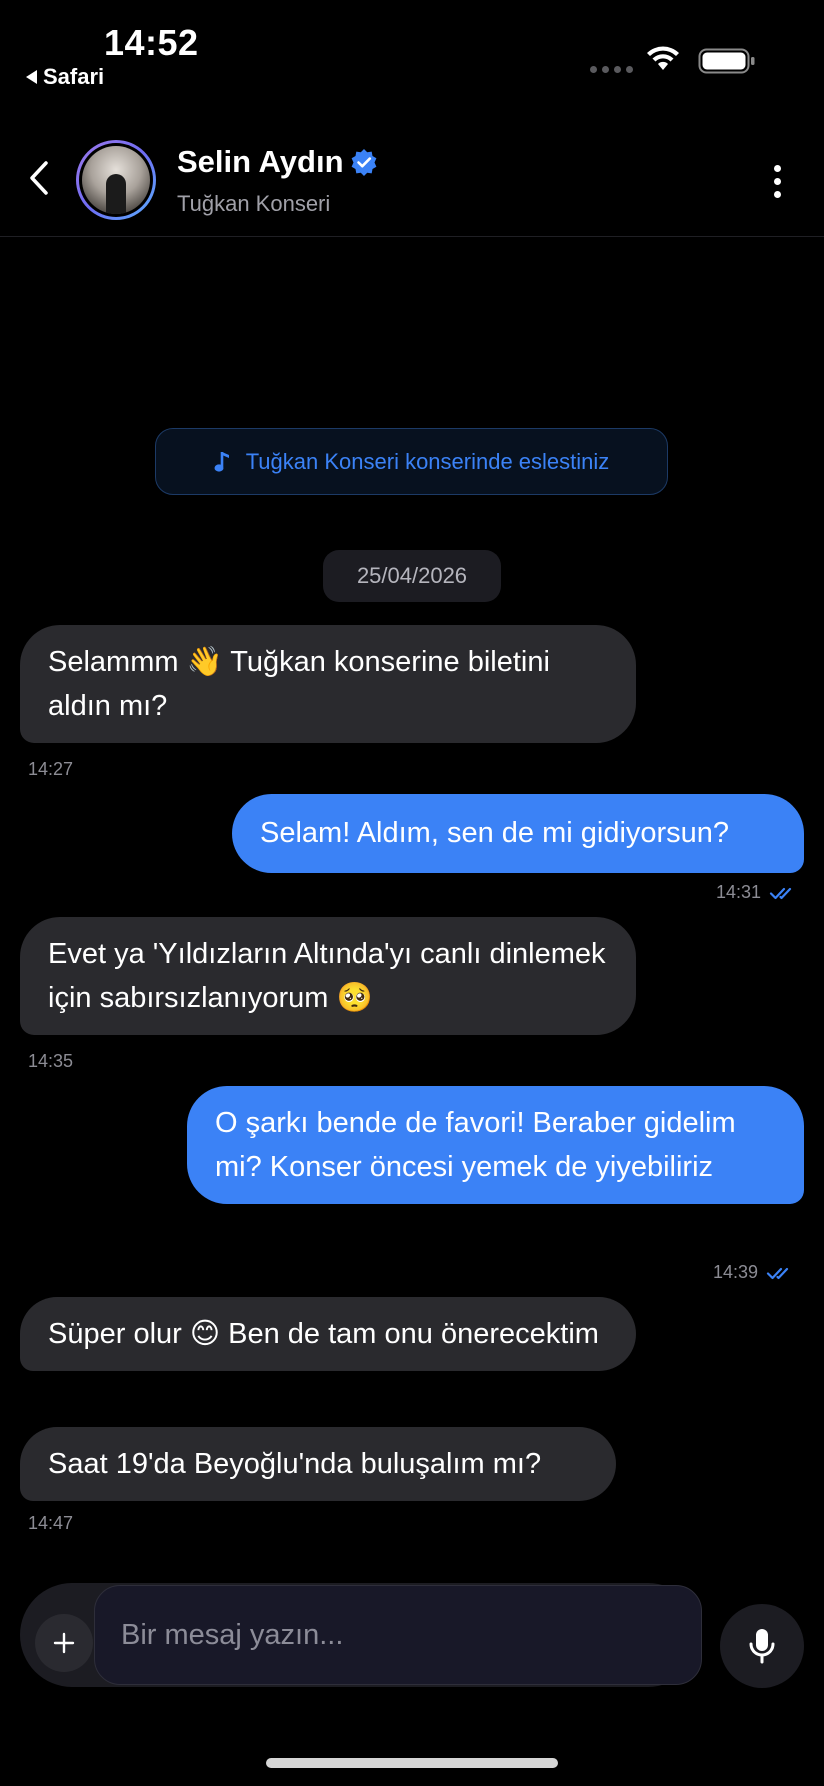 This screenshot has width=824, height=1786. I want to click on message-time: 14:47, so click(51, 1523).